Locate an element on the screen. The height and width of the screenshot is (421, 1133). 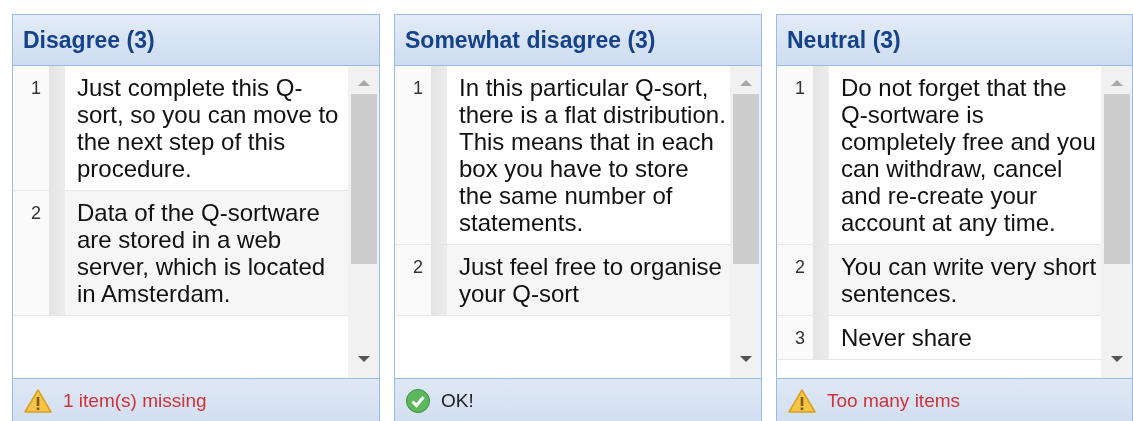
statement-row: 2 Just feel free to organise your Q-sort is located at coordinates (562, 280).